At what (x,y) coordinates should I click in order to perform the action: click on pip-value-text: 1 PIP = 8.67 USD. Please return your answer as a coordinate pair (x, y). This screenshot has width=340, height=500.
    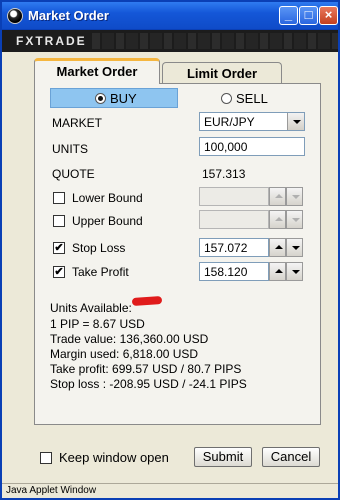
    Looking at the image, I should click on (97, 324).